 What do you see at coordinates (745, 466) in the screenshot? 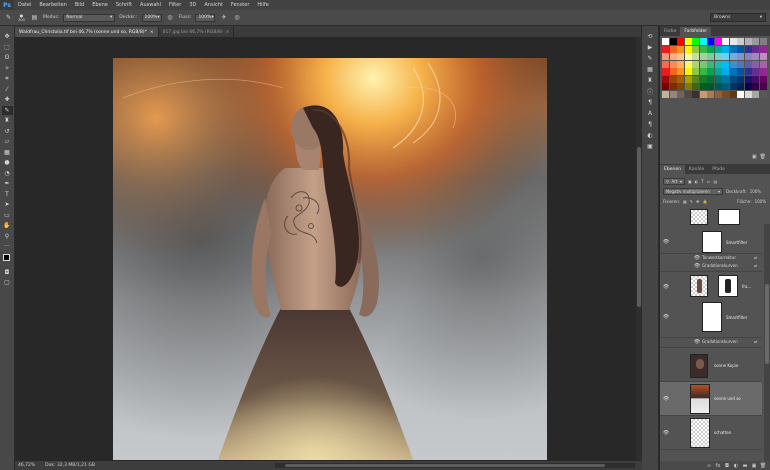
I see `new-group-icon: ▬` at bounding box center [745, 466].